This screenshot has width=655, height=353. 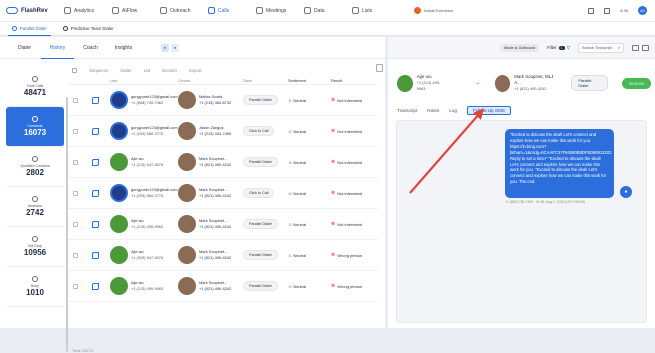 I want to click on callee-info: Mark Soupinet, MLJ A... +1 (521) 490-4242, so click(x=535, y=83).